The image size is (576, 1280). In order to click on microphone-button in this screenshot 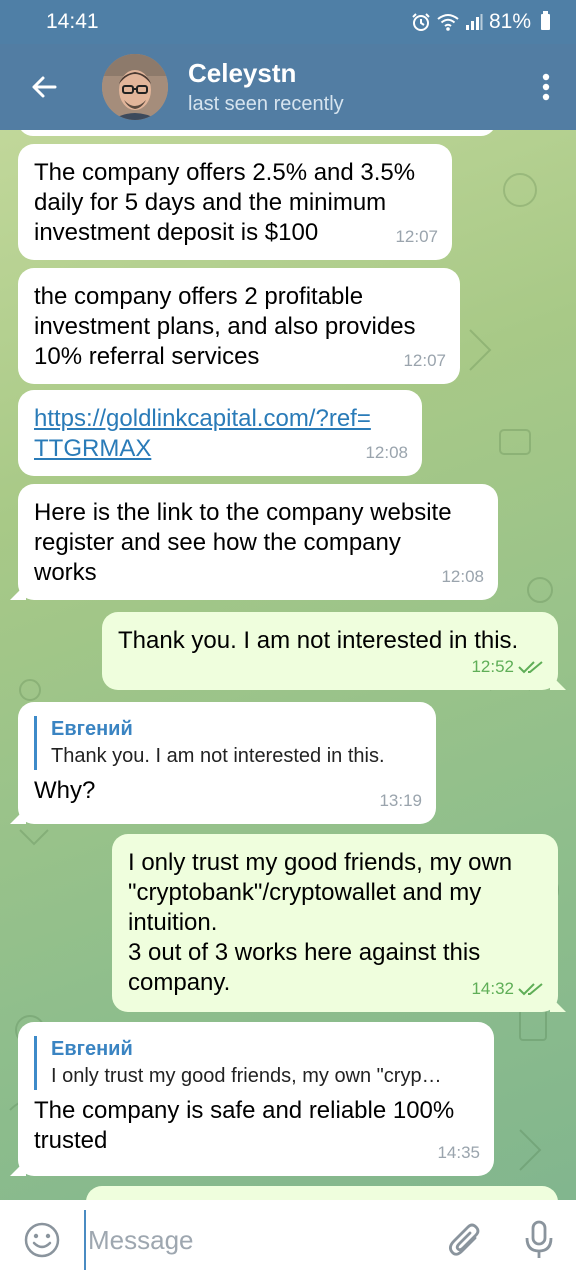, I will do `click(539, 1240)`.